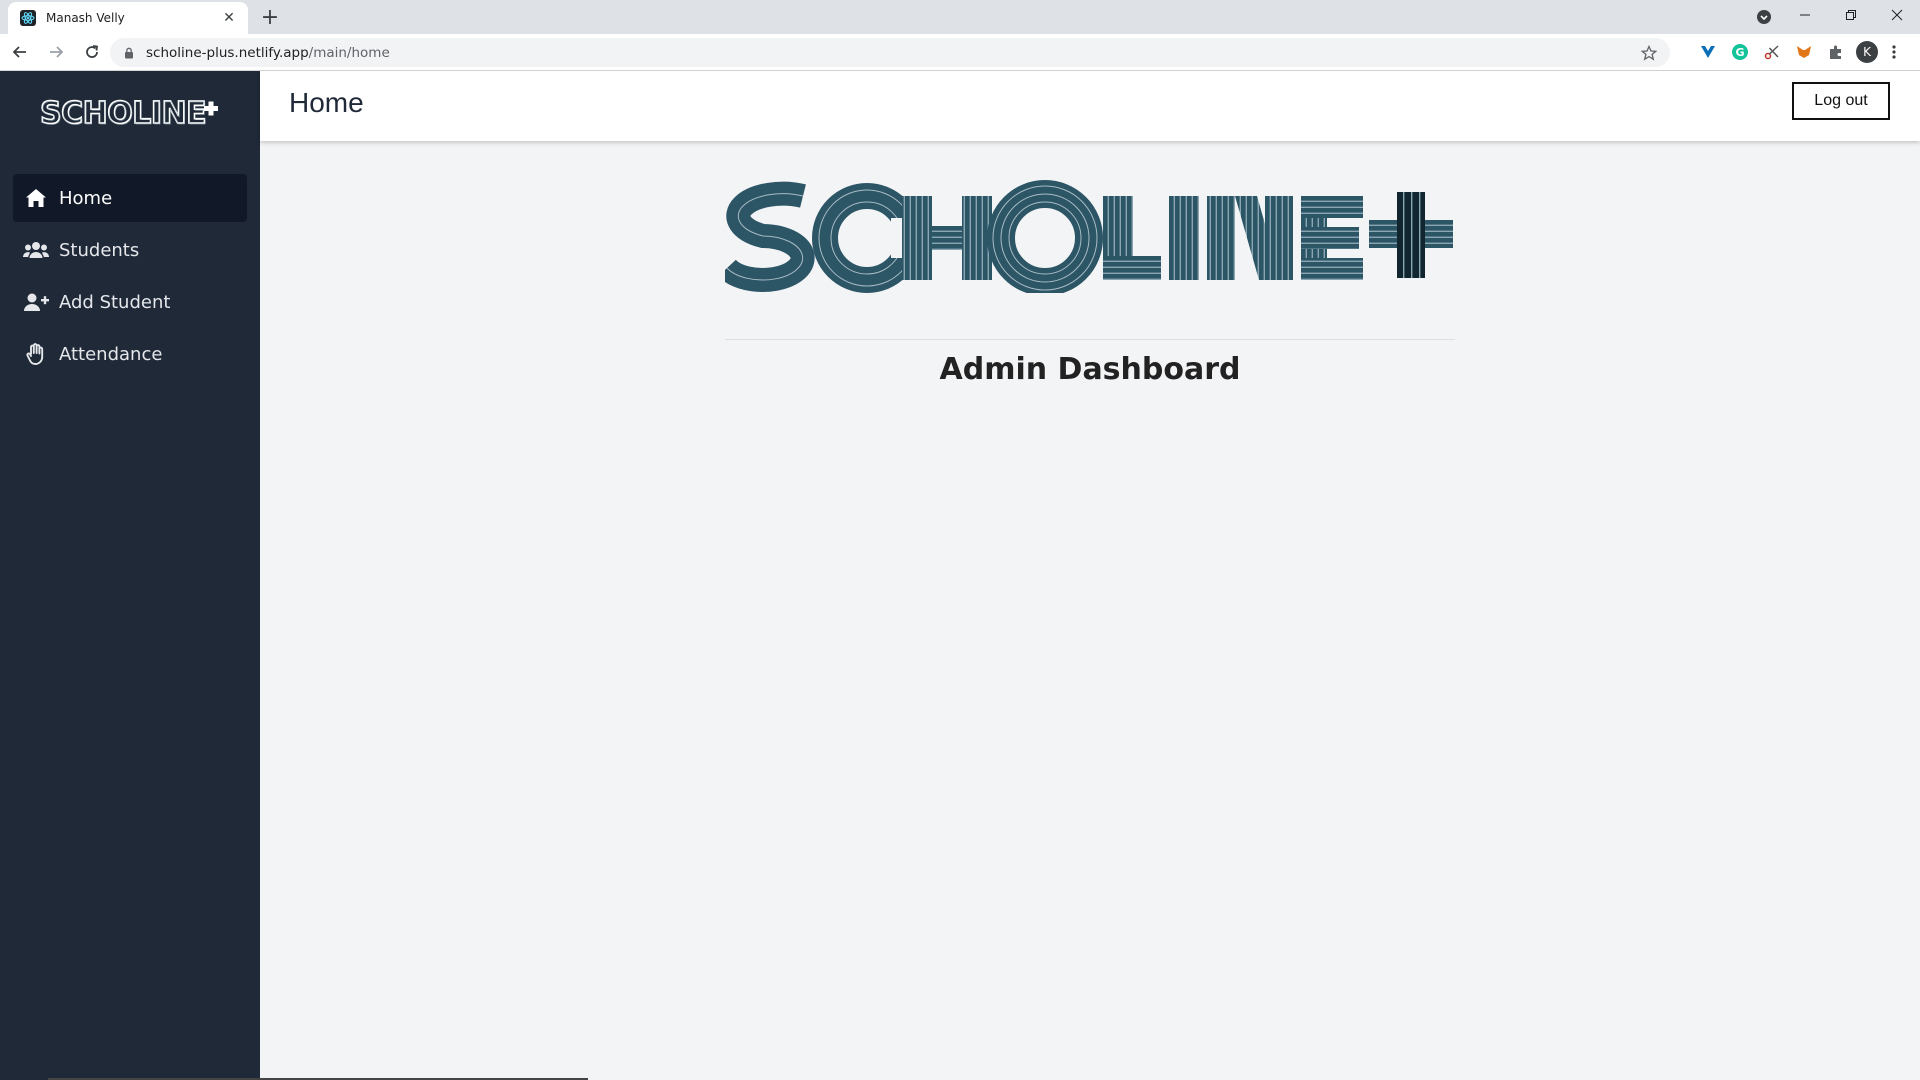  I want to click on profile-avatar: K, so click(1867, 52).